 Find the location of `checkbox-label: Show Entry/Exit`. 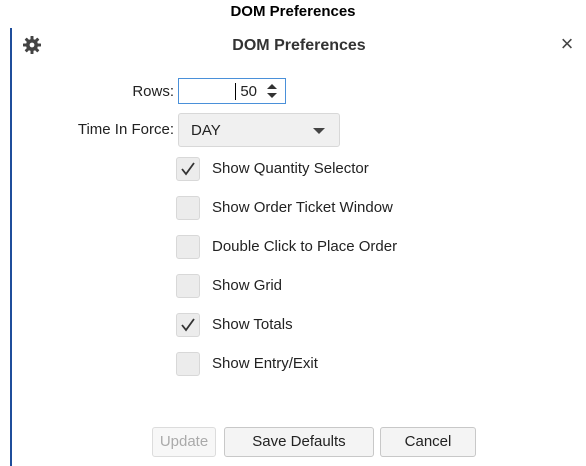

checkbox-label: Show Entry/Exit is located at coordinates (265, 363).